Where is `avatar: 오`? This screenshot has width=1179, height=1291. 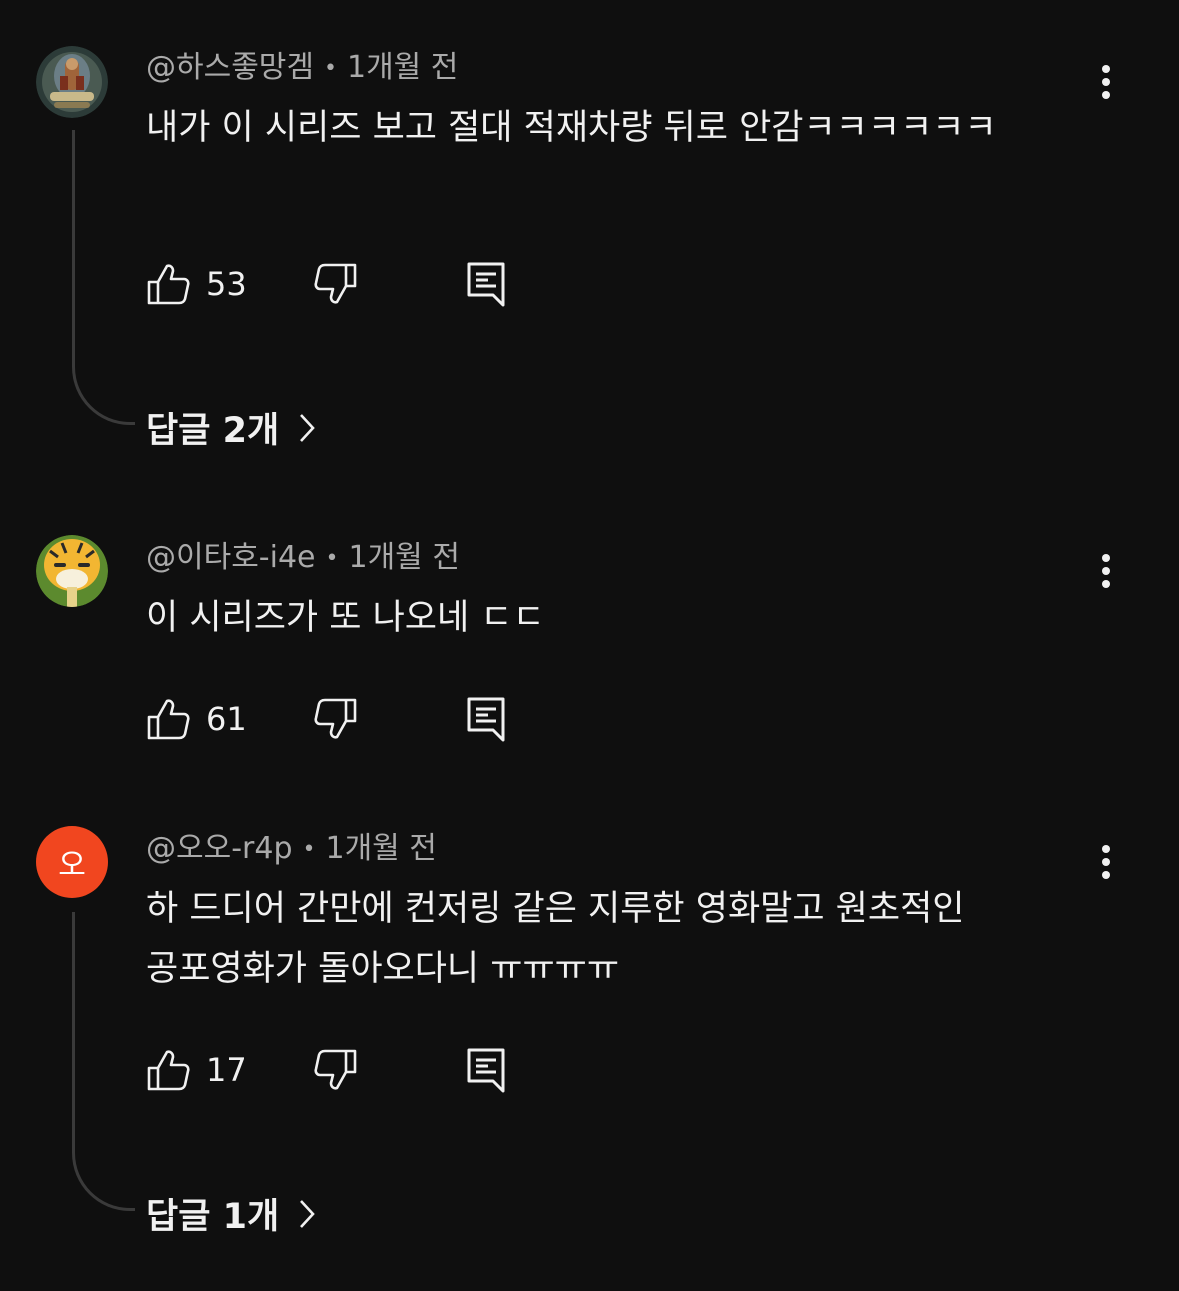
avatar: 오 is located at coordinates (72, 862).